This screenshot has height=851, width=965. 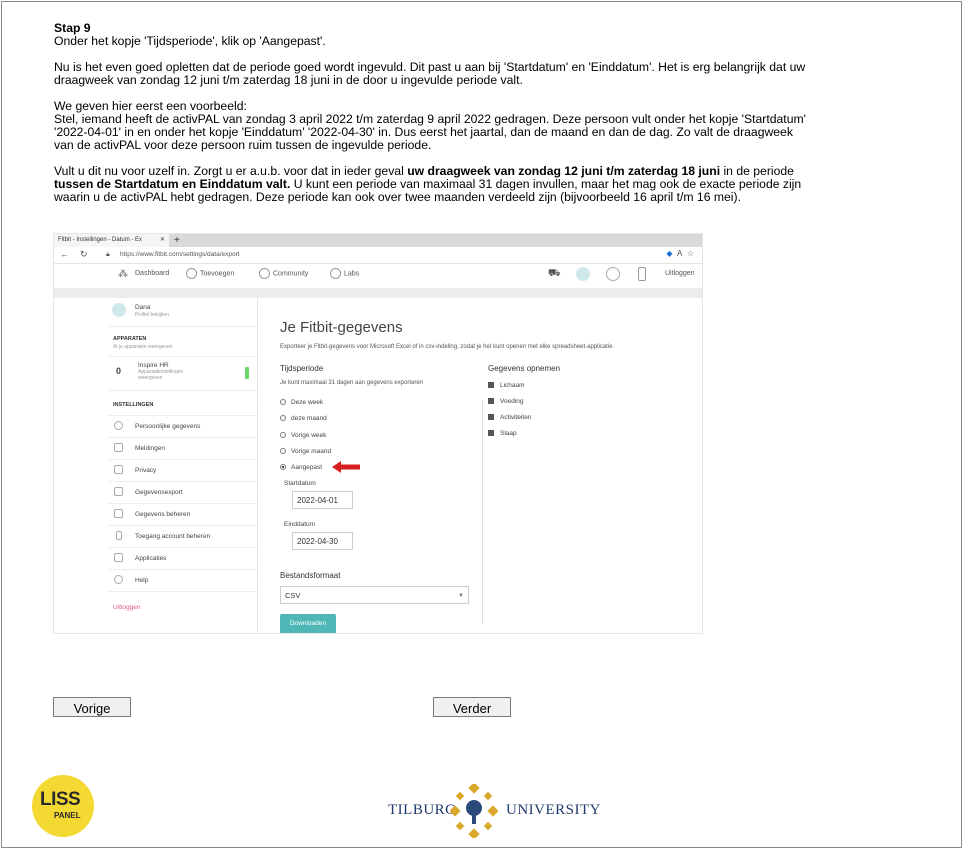 I want to click on devices-header: APPARATEN, so click(x=130, y=339).